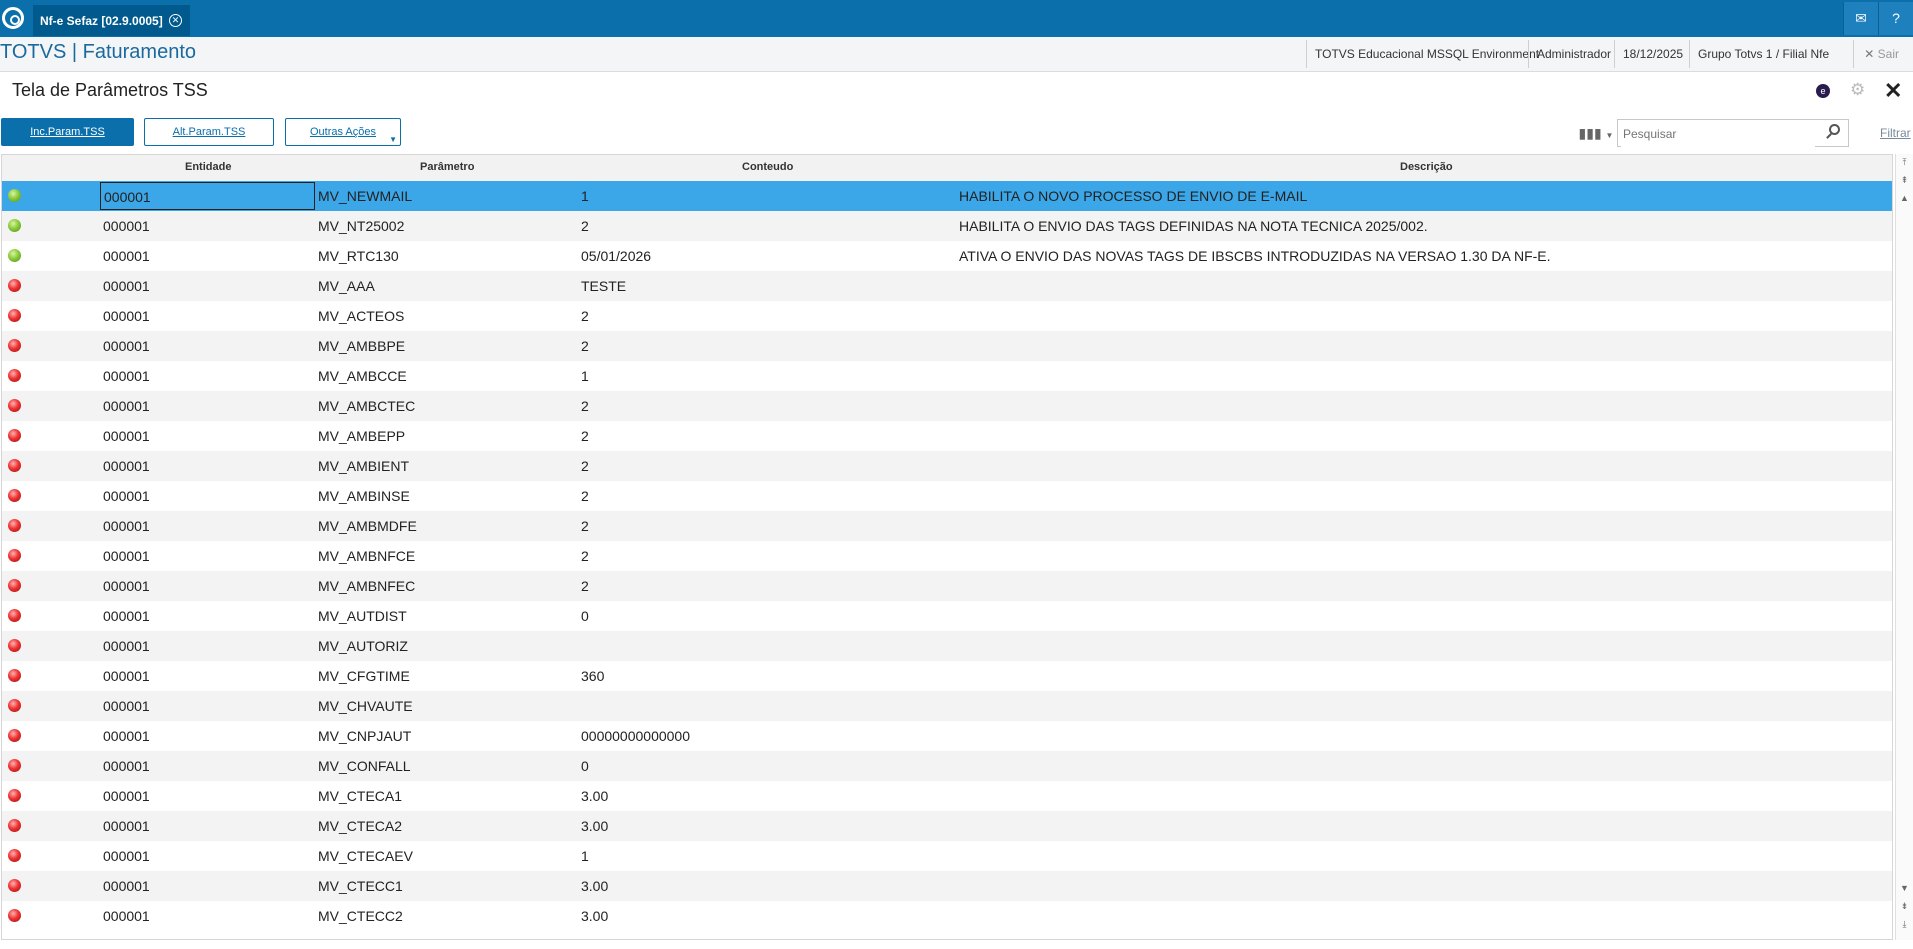 The width and height of the screenshot is (1913, 949). What do you see at coordinates (361, 226) in the screenshot?
I see `parametro-cell: MV_NT25002` at bounding box center [361, 226].